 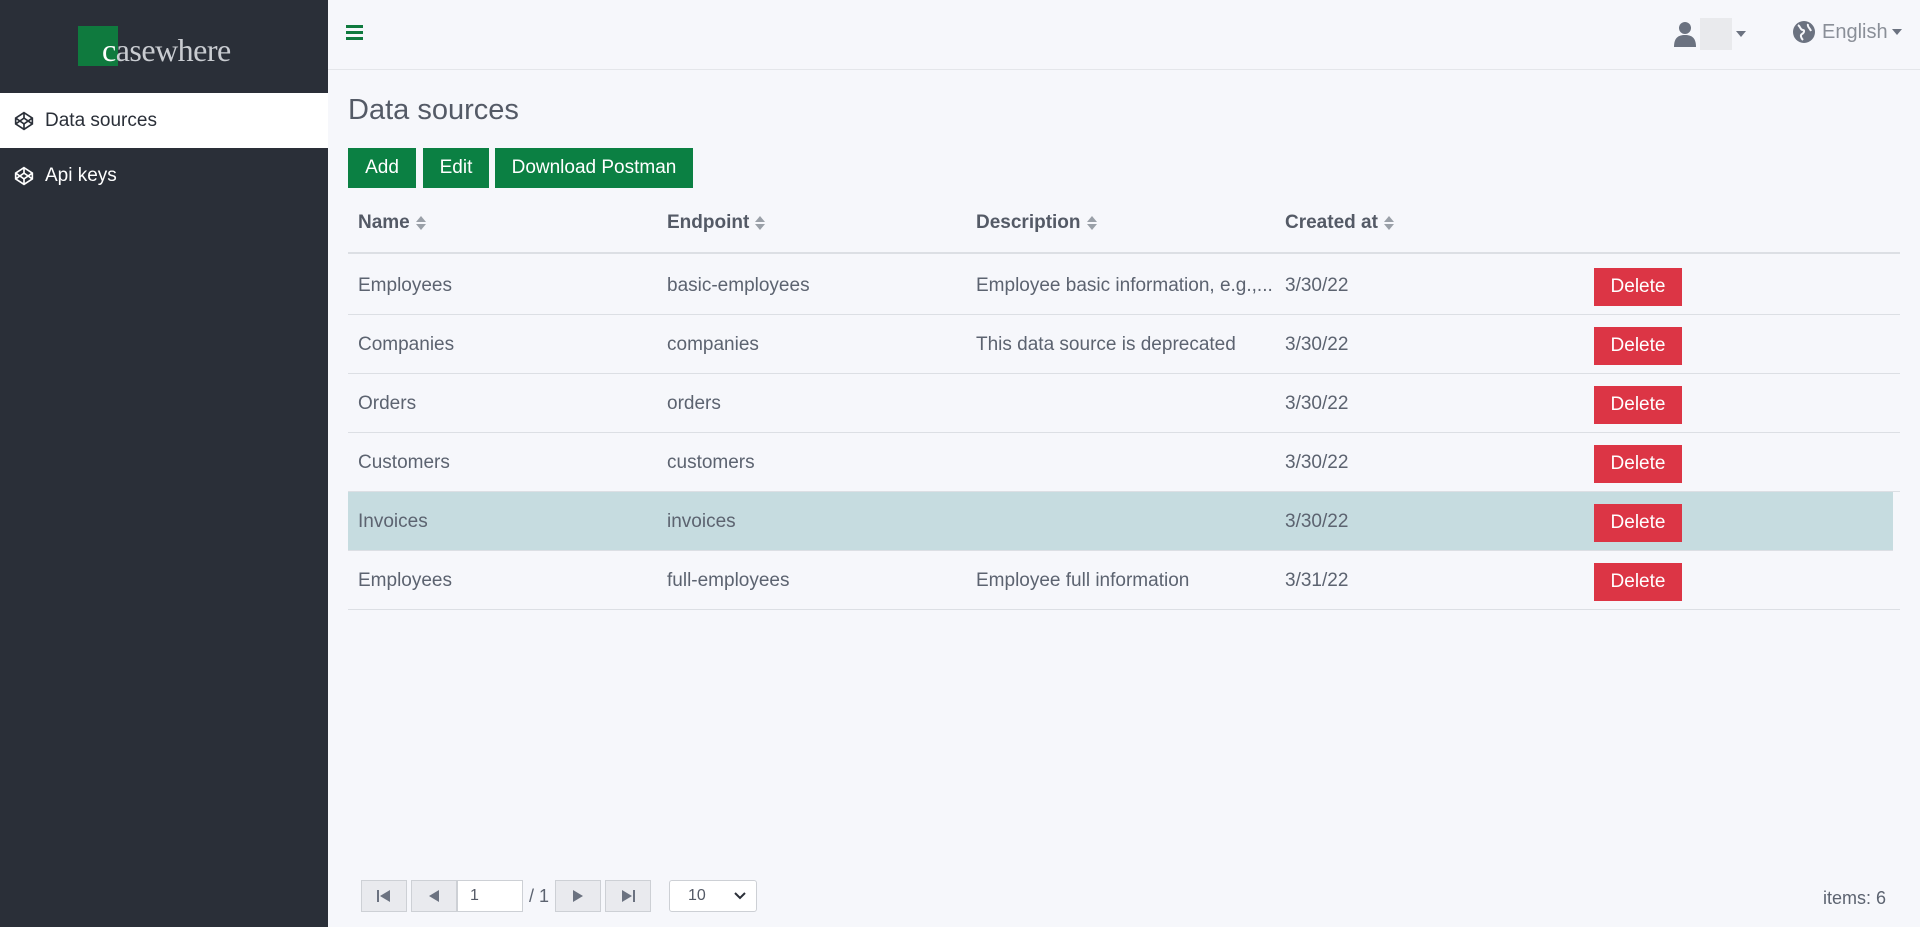 I want to click on first-page-icon, so click(x=383, y=896).